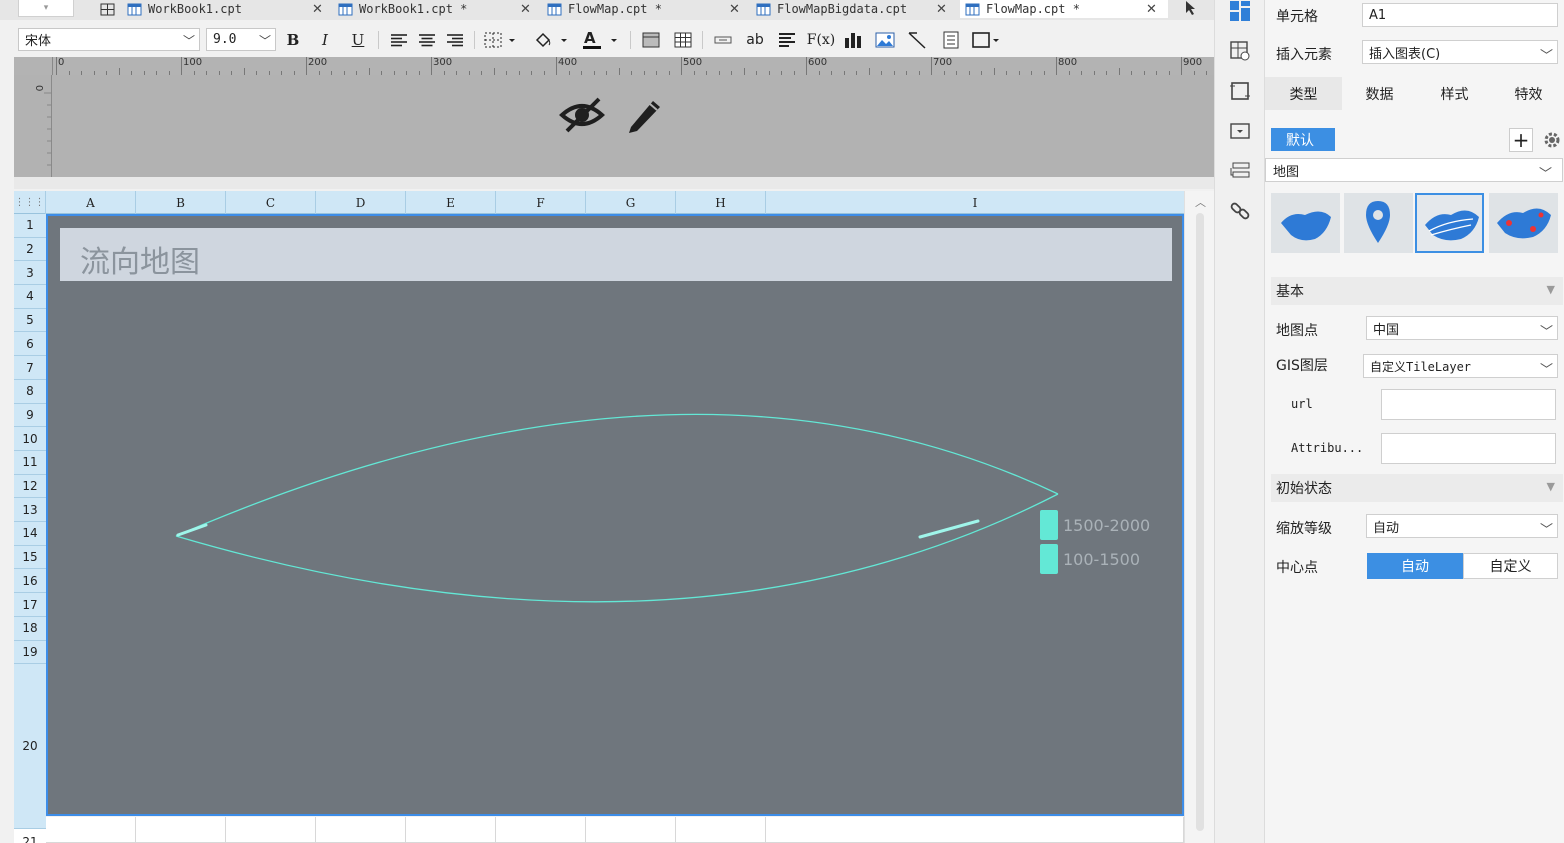  Describe the element at coordinates (1191, 8) in the screenshot. I see `cursor-icon` at that location.